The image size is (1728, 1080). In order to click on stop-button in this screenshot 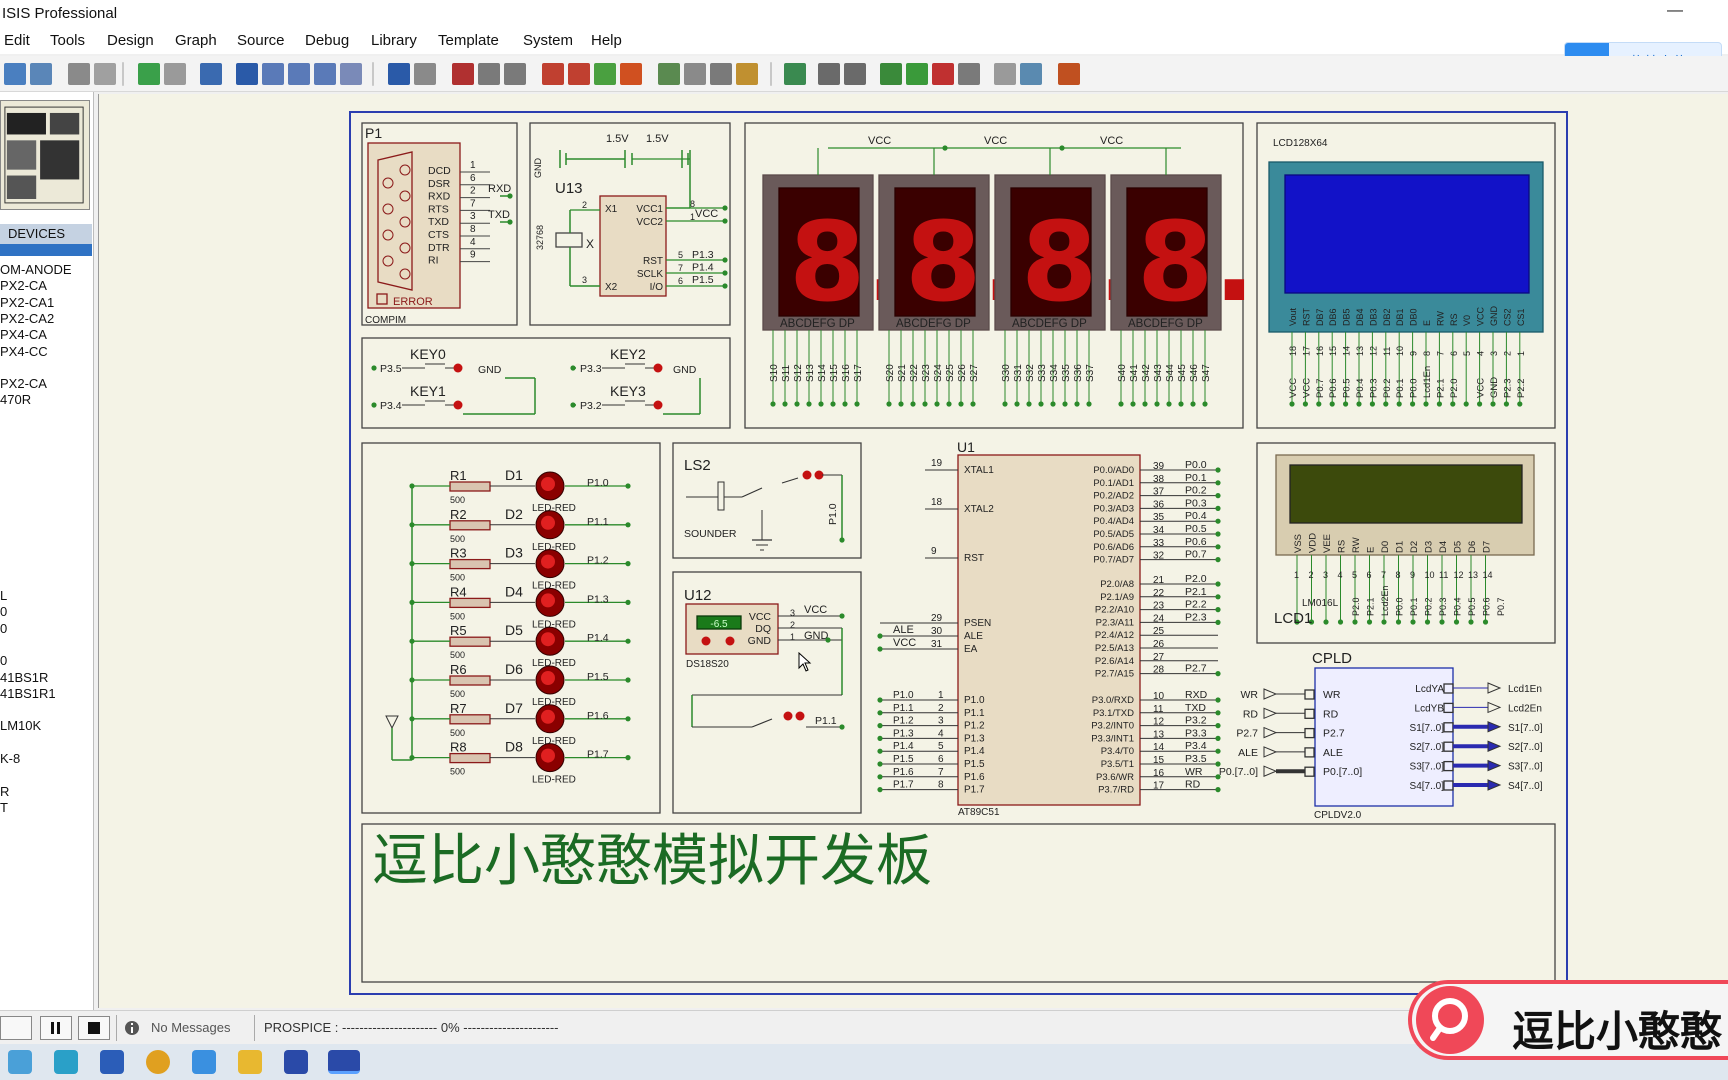, I will do `click(94, 1028)`.